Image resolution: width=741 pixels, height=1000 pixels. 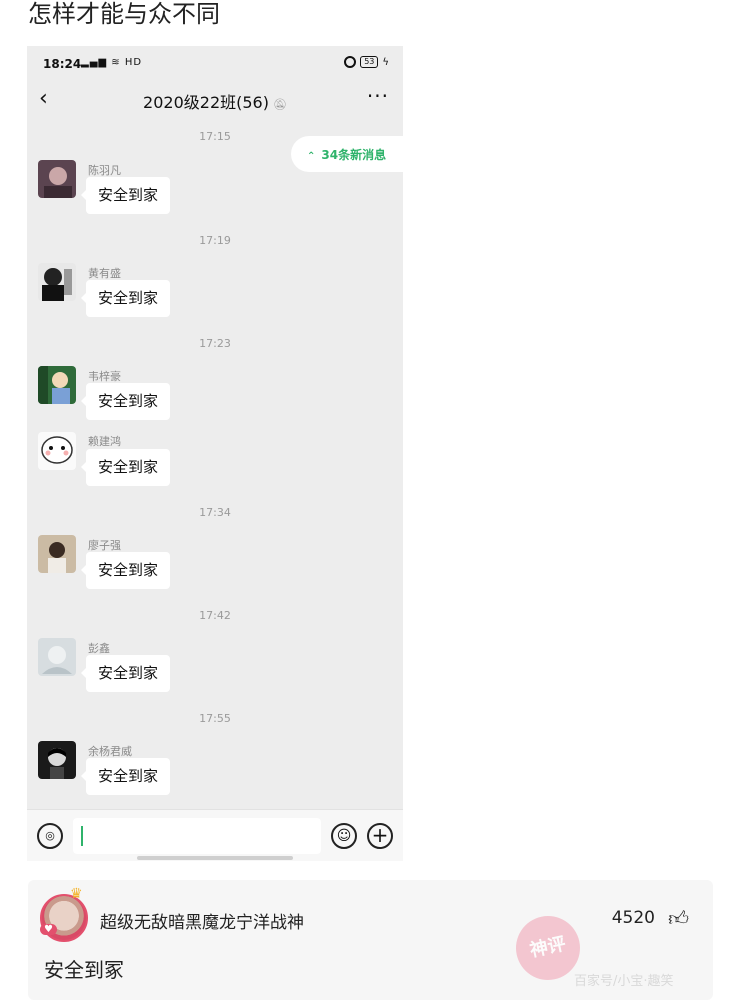 What do you see at coordinates (76, 894) in the screenshot?
I see `crown-icon: ♛` at bounding box center [76, 894].